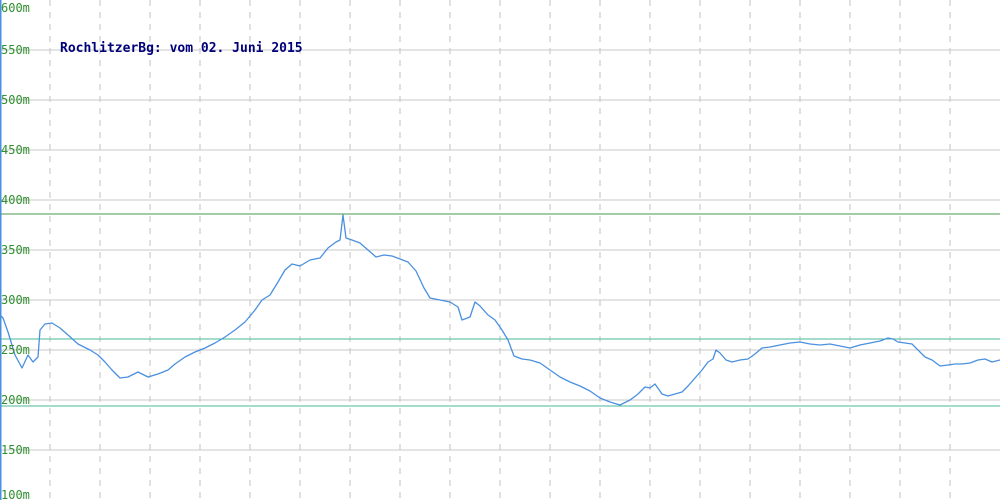  What do you see at coordinates (15, 350) in the screenshot?
I see `y-tick-label: 250m` at bounding box center [15, 350].